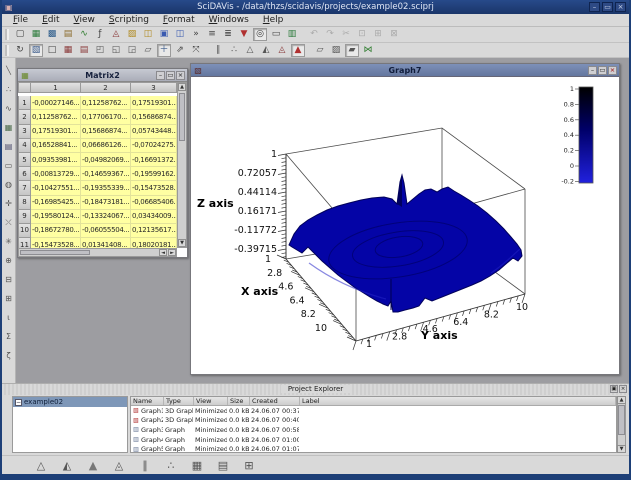 This screenshot has width=631, height=480. What do you see at coordinates (182, 243) in the screenshot?
I see `scroll-down-icon: ▼` at bounding box center [182, 243].